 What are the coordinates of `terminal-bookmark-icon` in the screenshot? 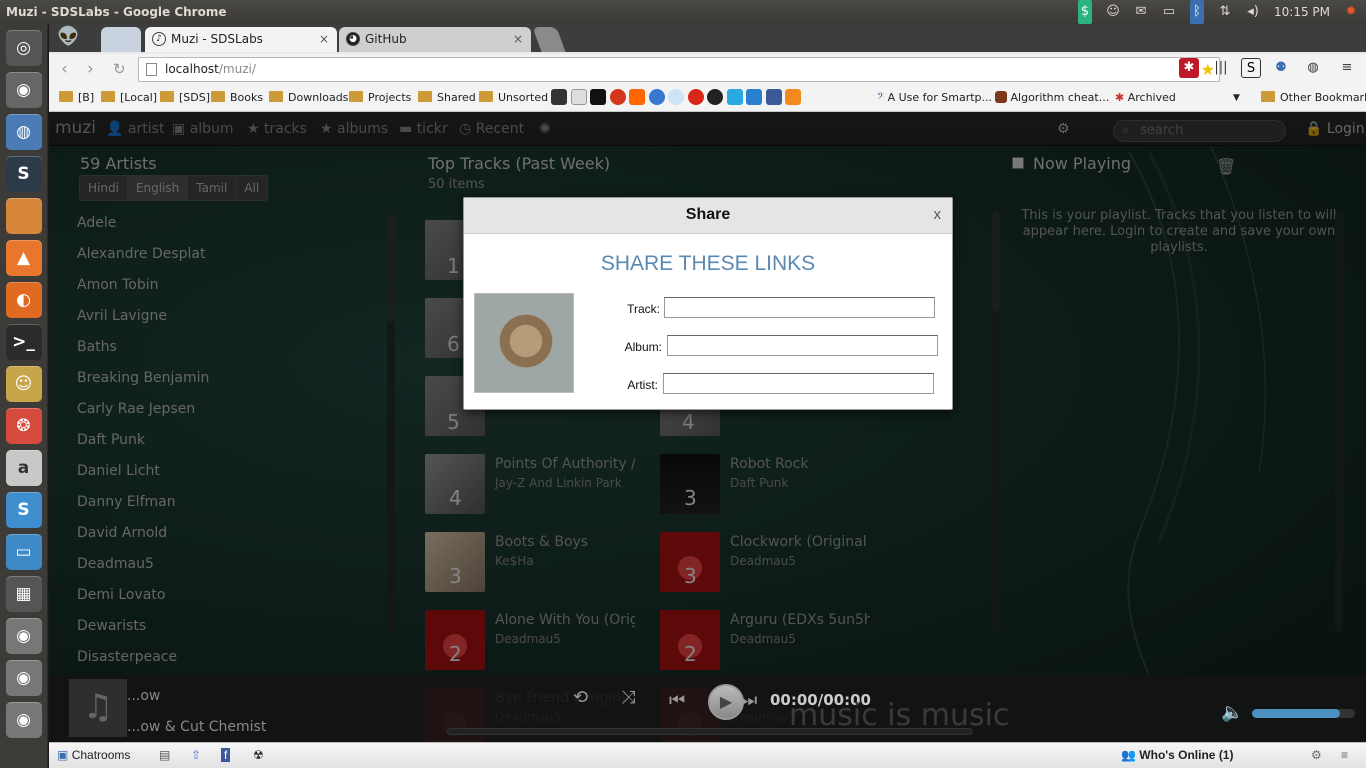 It's located at (559, 97).